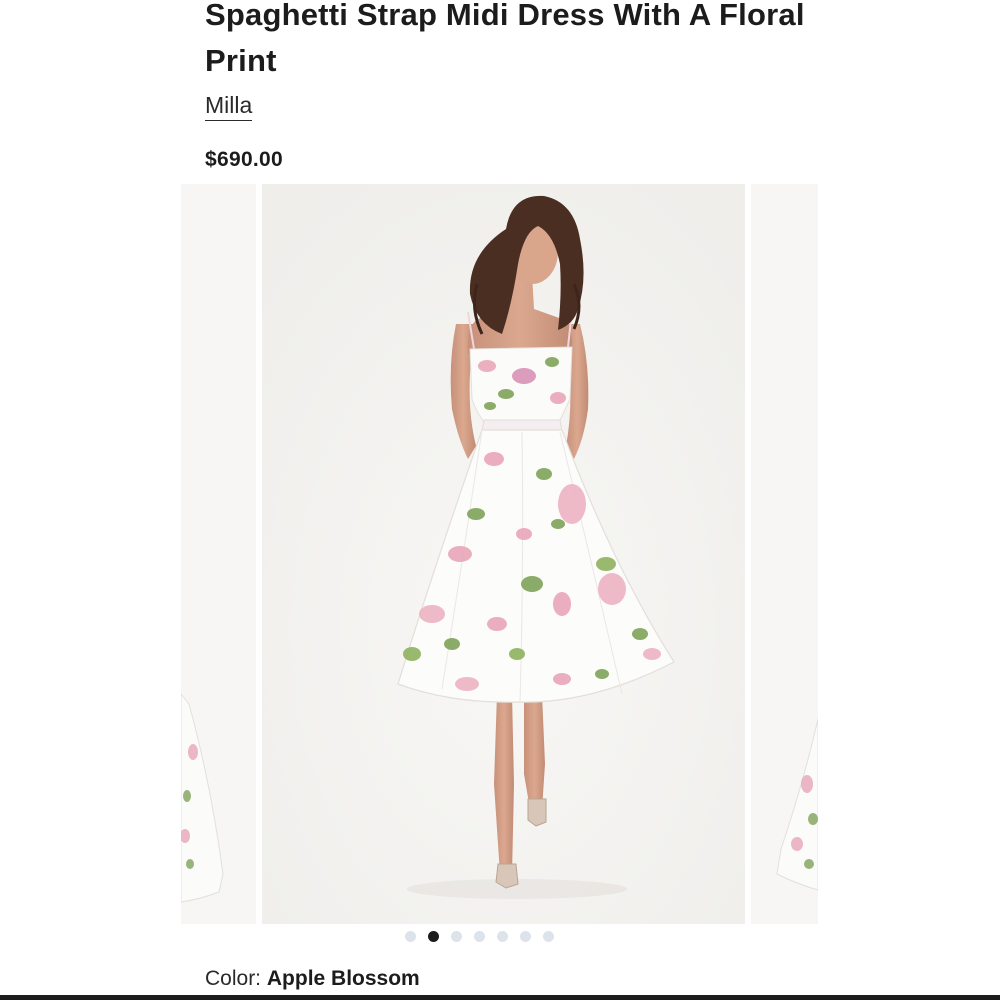 The height and width of the screenshot is (1000, 1000). I want to click on carousel-slide-next, so click(784, 554).